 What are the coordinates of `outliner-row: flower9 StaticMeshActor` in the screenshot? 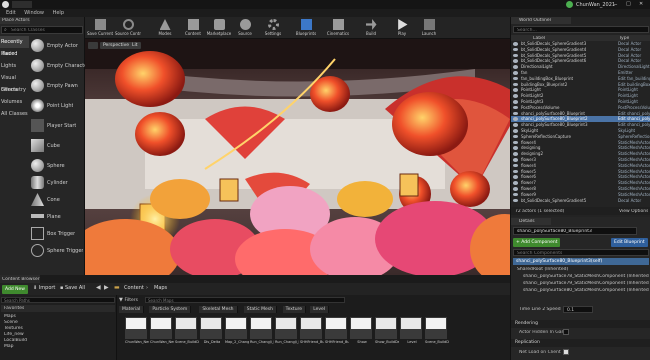 It's located at (580, 195).